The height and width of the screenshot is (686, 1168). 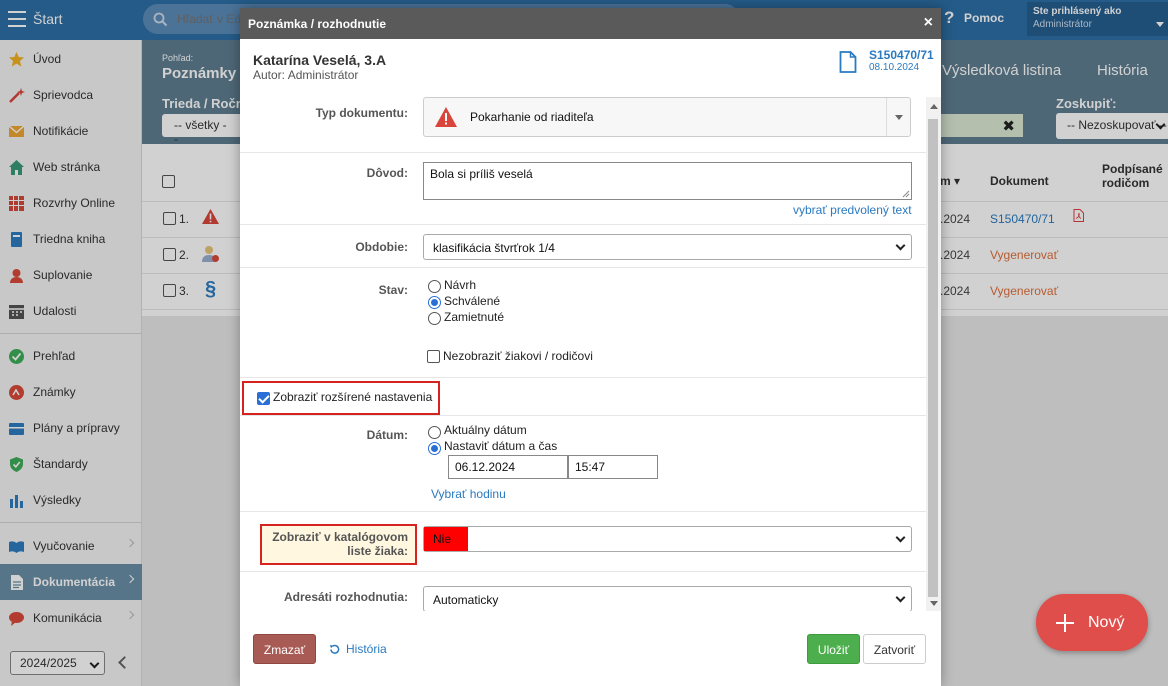 I want to click on document-icon, so click(x=848, y=62).